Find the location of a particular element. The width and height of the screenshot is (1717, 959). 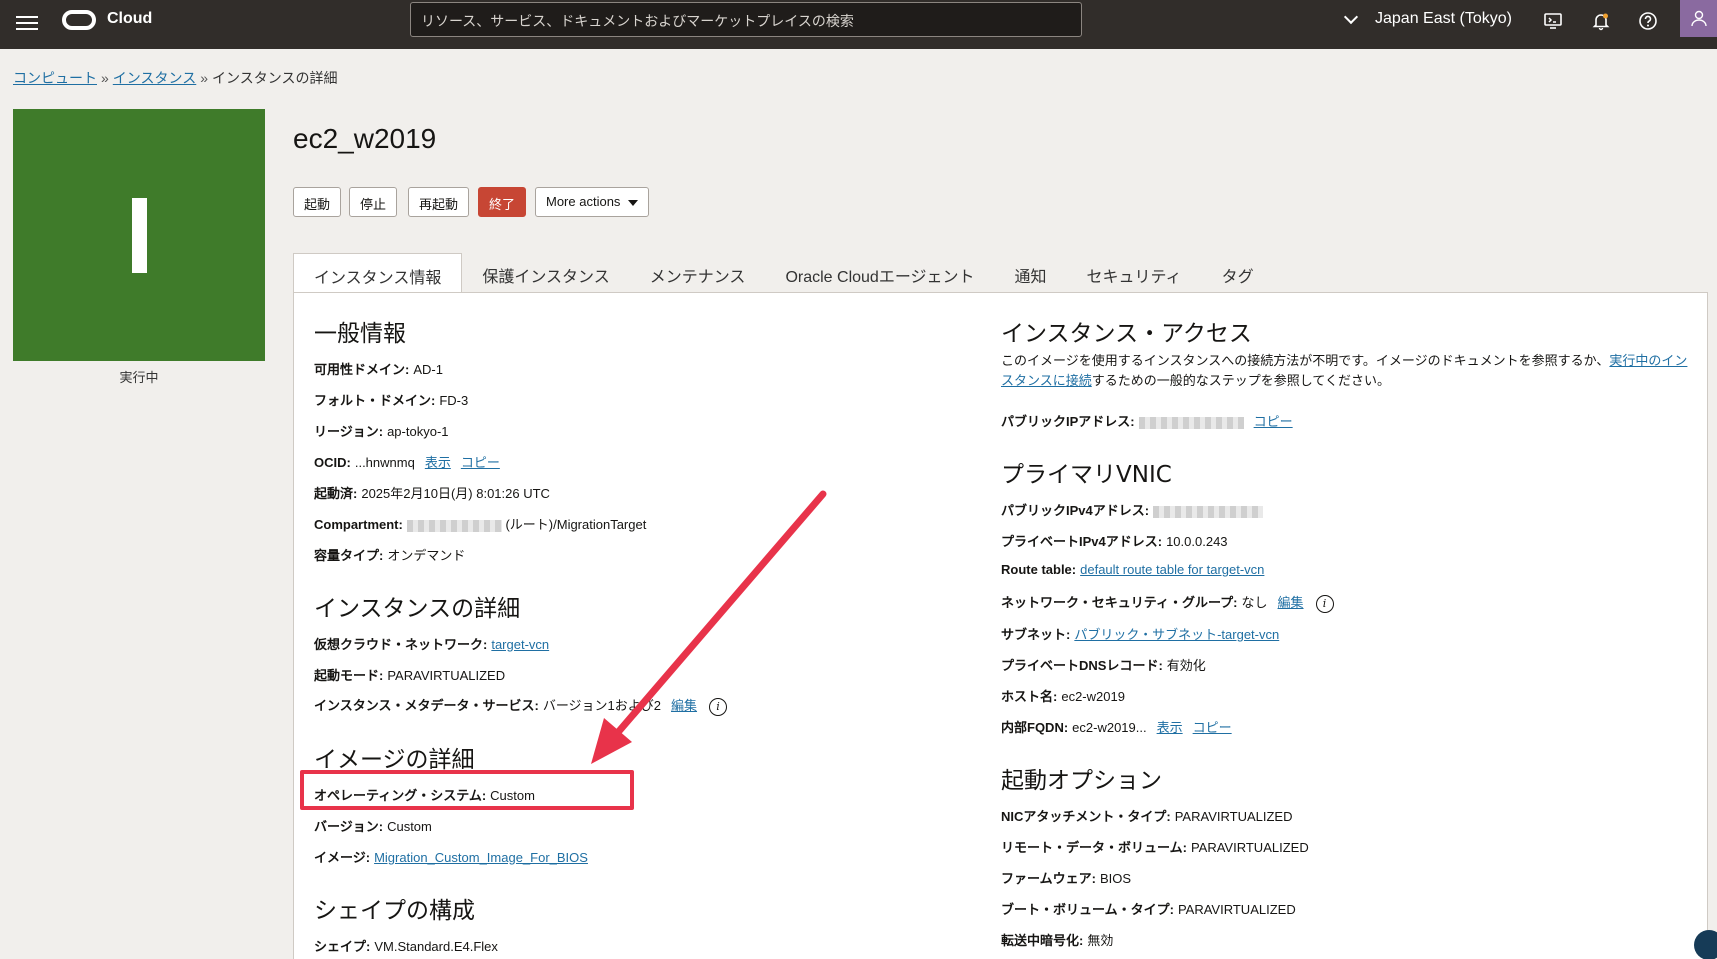

row-private-dns: プライベートDNSレコード: 有効化 is located at coordinates (1103, 664).